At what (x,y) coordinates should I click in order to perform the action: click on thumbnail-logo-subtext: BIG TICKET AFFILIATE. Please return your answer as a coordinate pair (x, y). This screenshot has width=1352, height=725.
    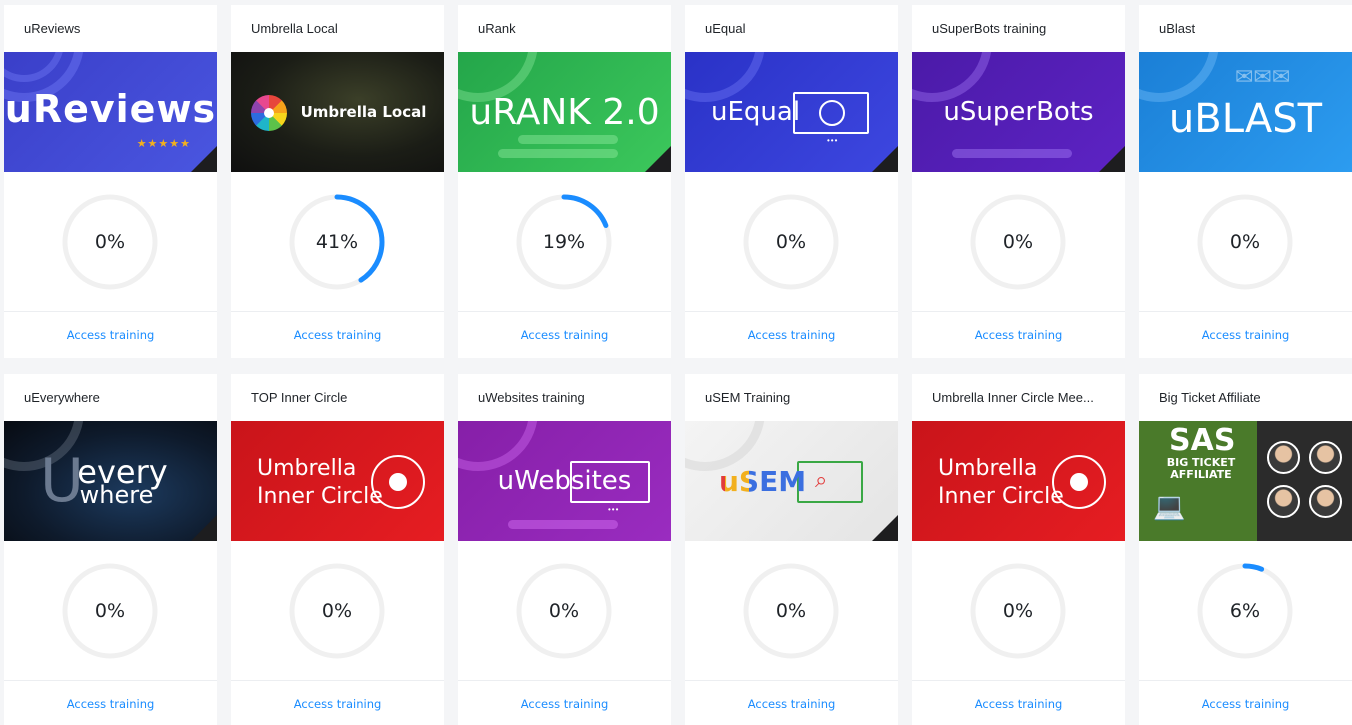
    Looking at the image, I should click on (1201, 468).